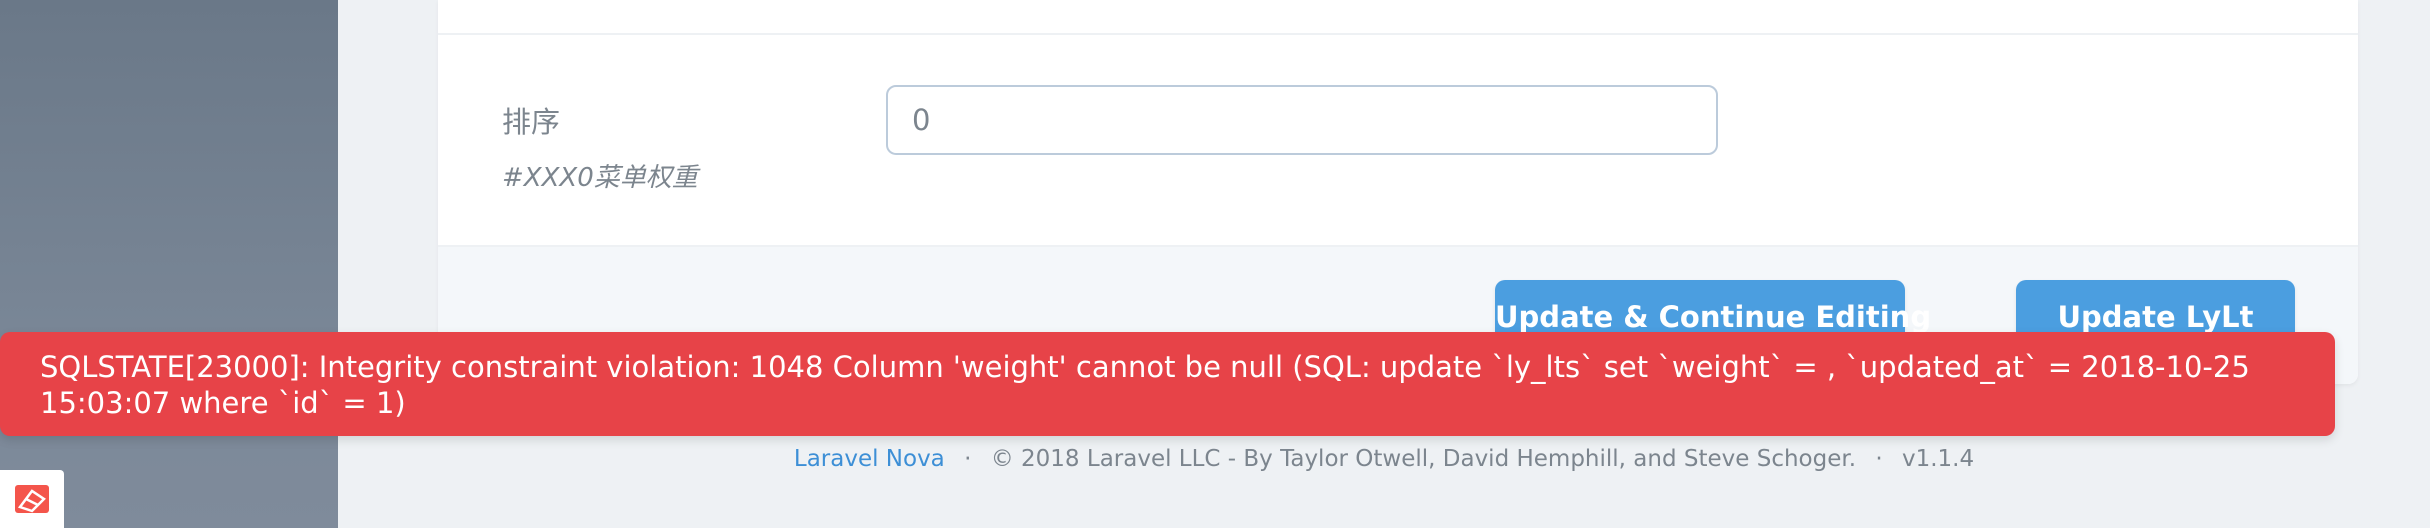 Image resolution: width=2430 pixels, height=528 pixels. Describe the element at coordinates (169, 264) in the screenshot. I see `sidebar` at that location.